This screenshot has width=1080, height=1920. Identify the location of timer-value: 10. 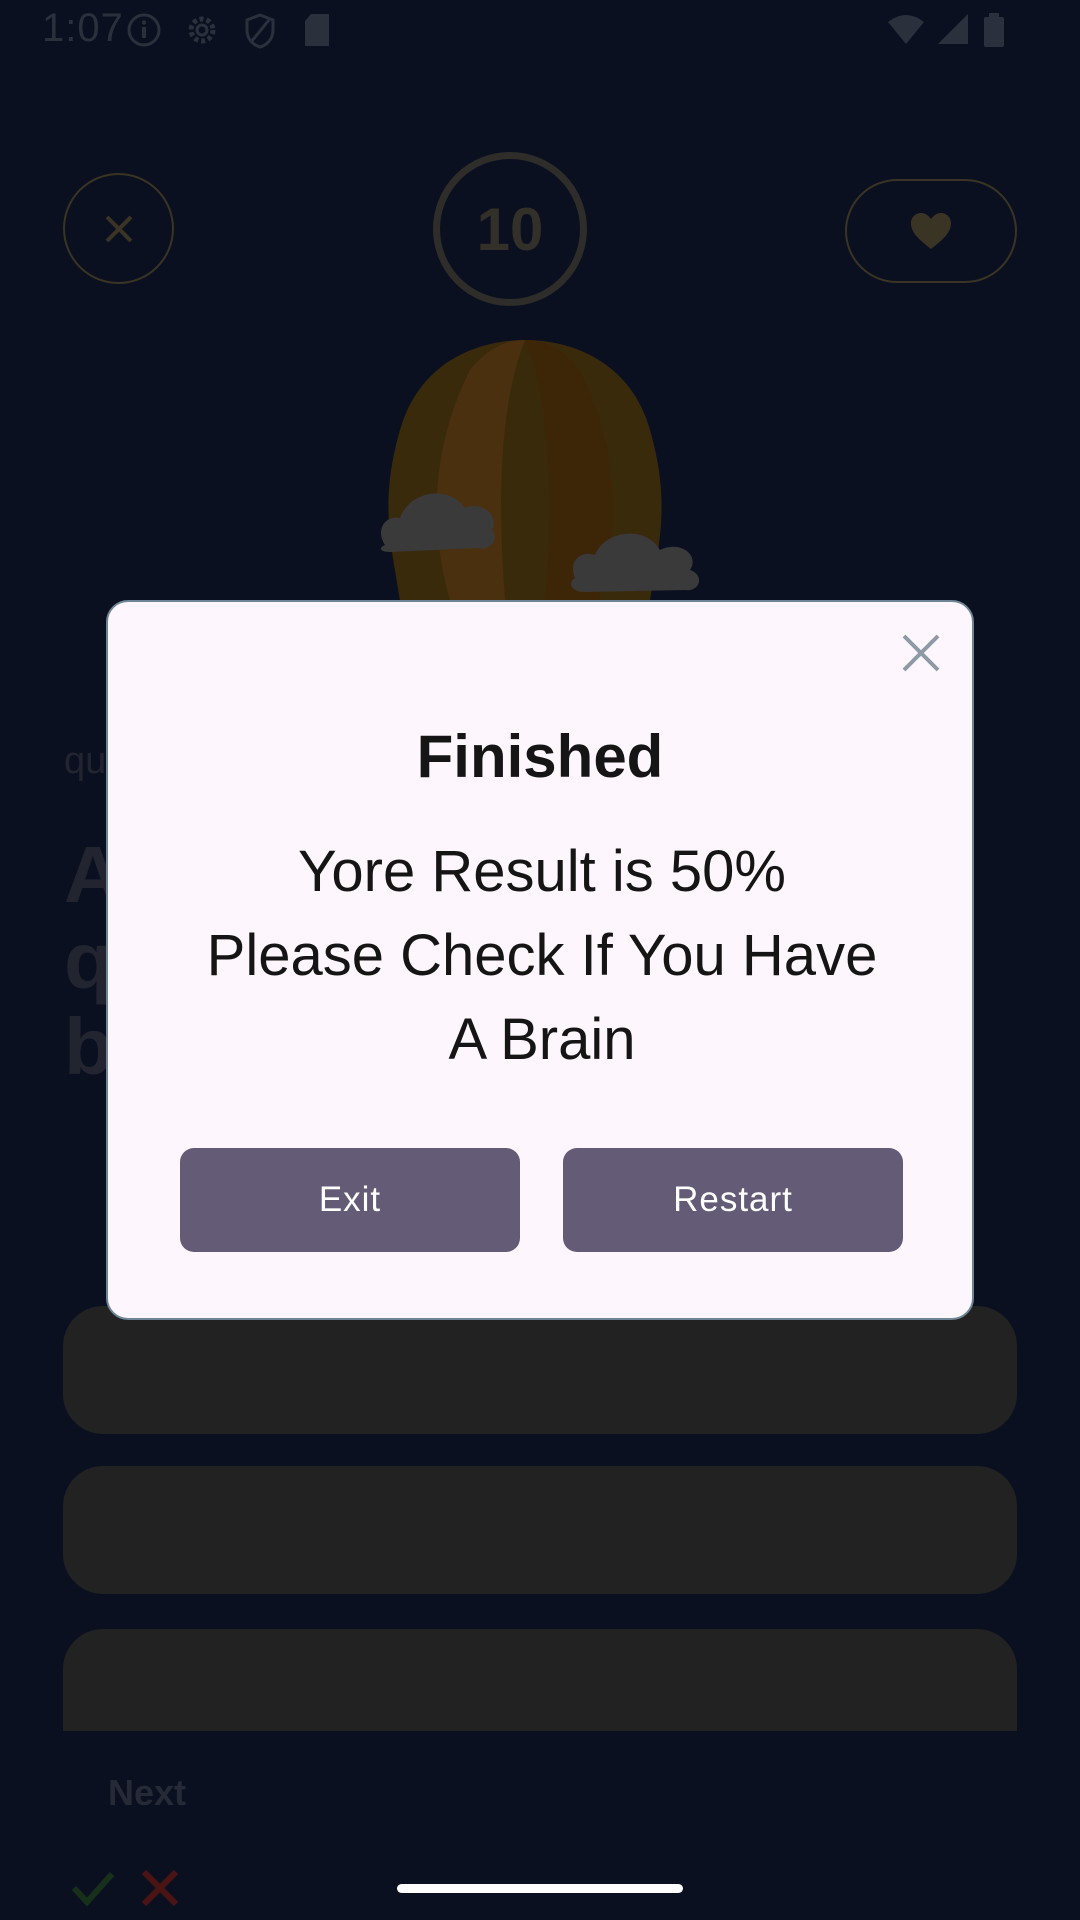
(510, 229).